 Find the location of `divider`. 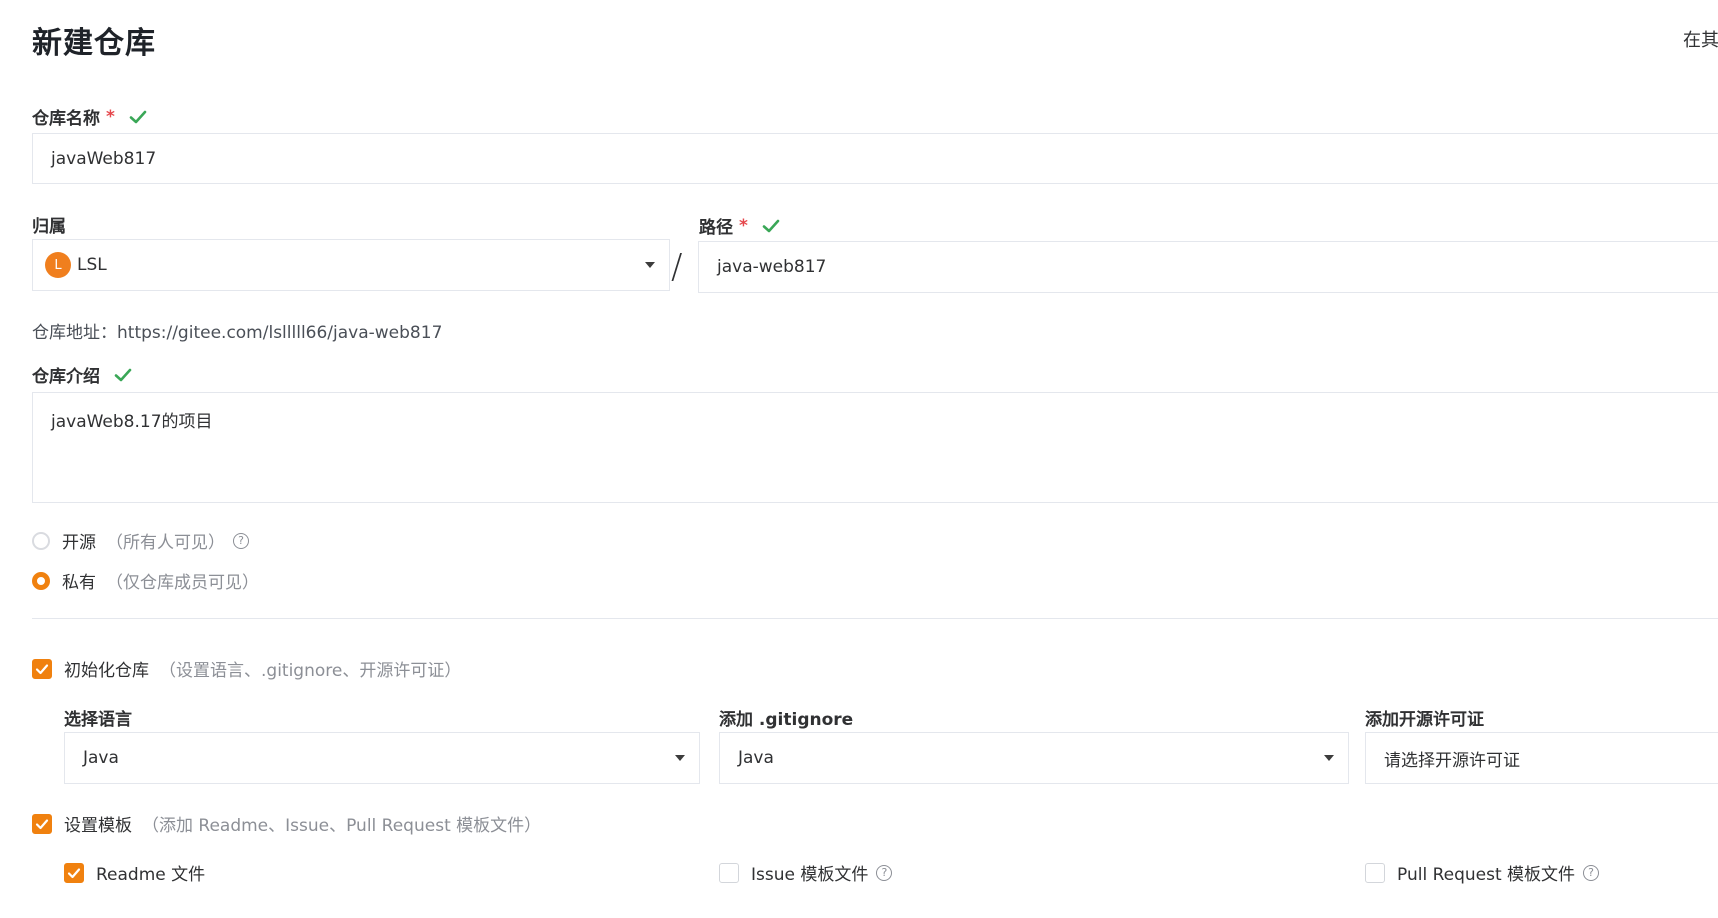

divider is located at coordinates (875, 618).